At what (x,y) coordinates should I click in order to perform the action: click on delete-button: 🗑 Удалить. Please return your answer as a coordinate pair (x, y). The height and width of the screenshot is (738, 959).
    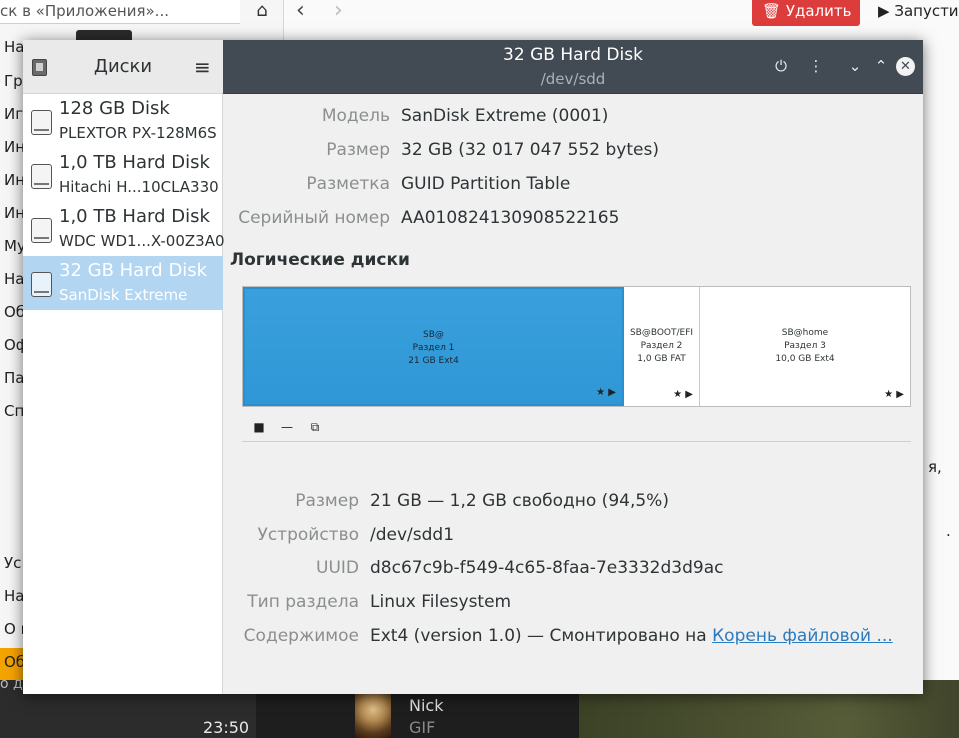
    Looking at the image, I should click on (806, 13).